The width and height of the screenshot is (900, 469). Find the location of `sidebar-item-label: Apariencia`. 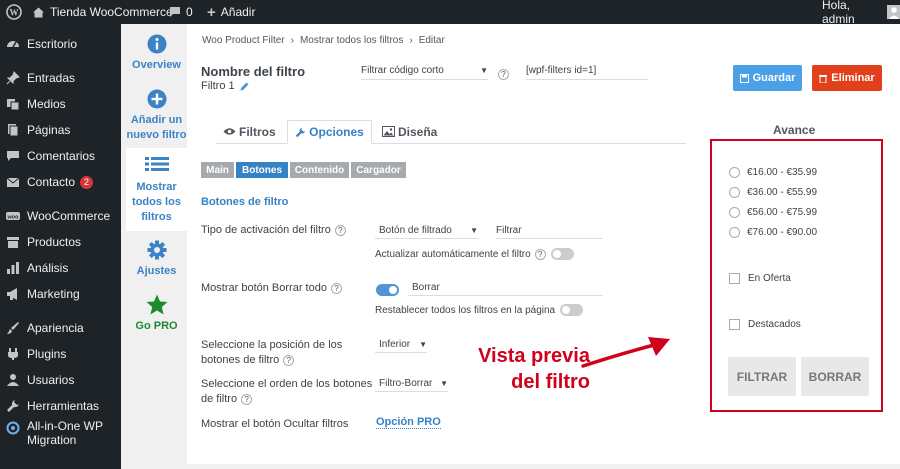

sidebar-item-label: Apariencia is located at coordinates (55, 328).